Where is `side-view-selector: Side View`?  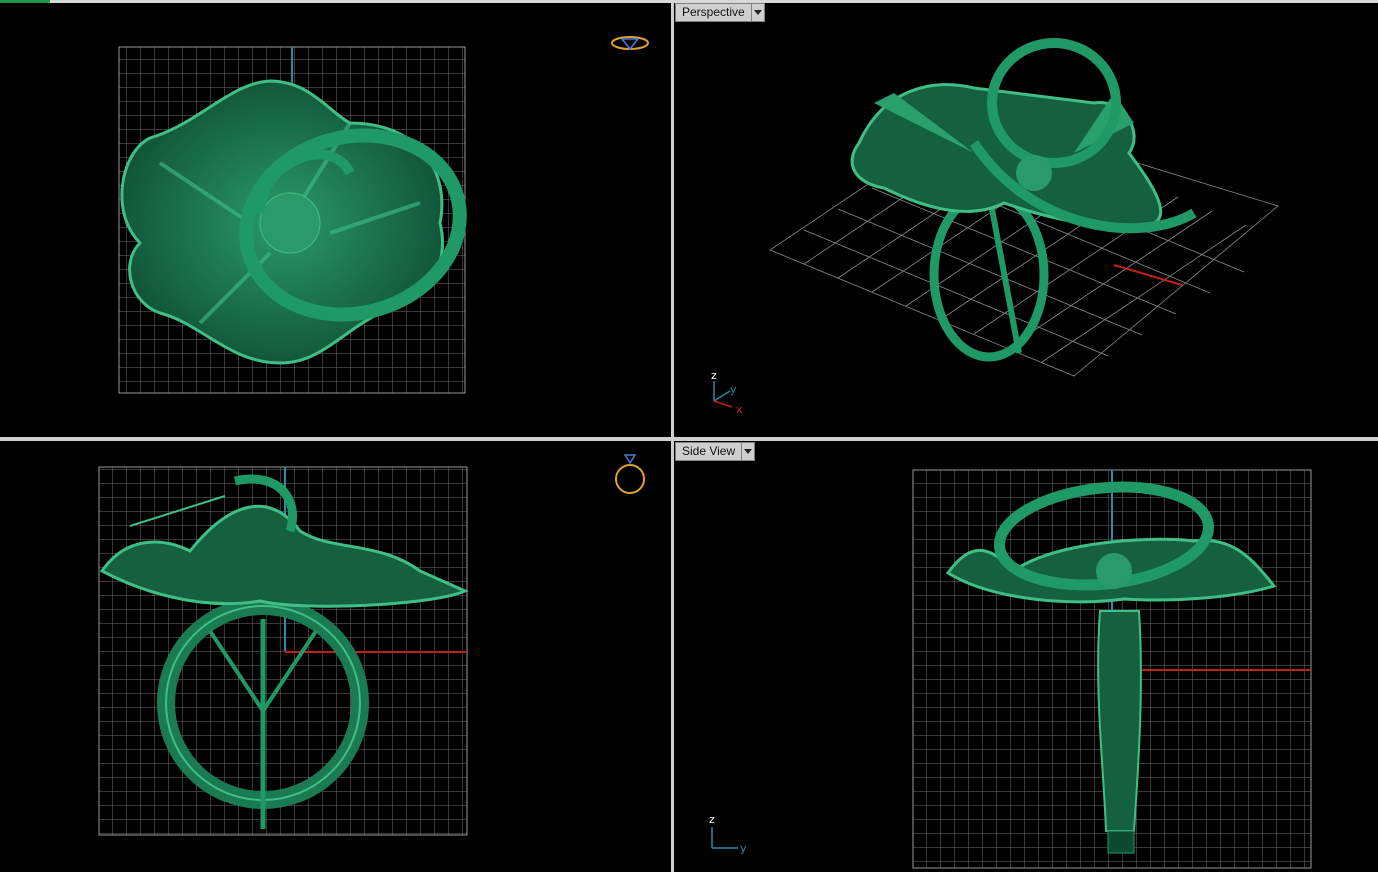 side-view-selector: Side View is located at coordinates (715, 451).